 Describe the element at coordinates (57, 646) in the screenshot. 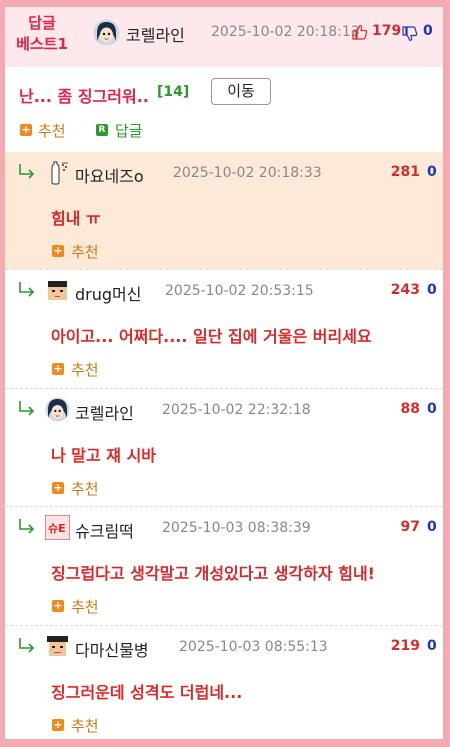

I see `pixel-grad-icon` at that location.